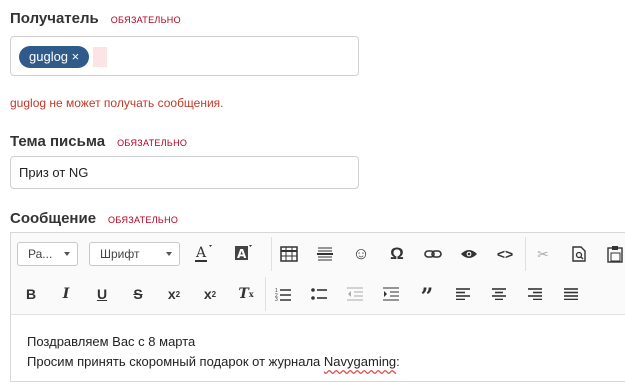  Describe the element at coordinates (543, 254) in the screenshot. I see `cut-icon: ✂` at that location.